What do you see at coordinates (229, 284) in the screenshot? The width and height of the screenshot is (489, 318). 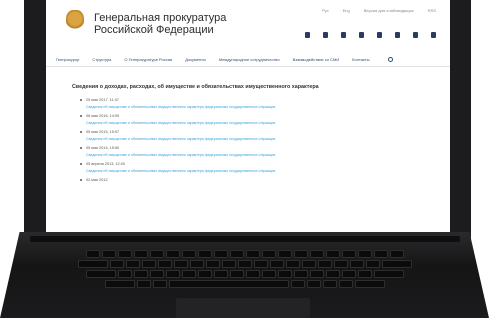 I see `spacebar-key` at bounding box center [229, 284].